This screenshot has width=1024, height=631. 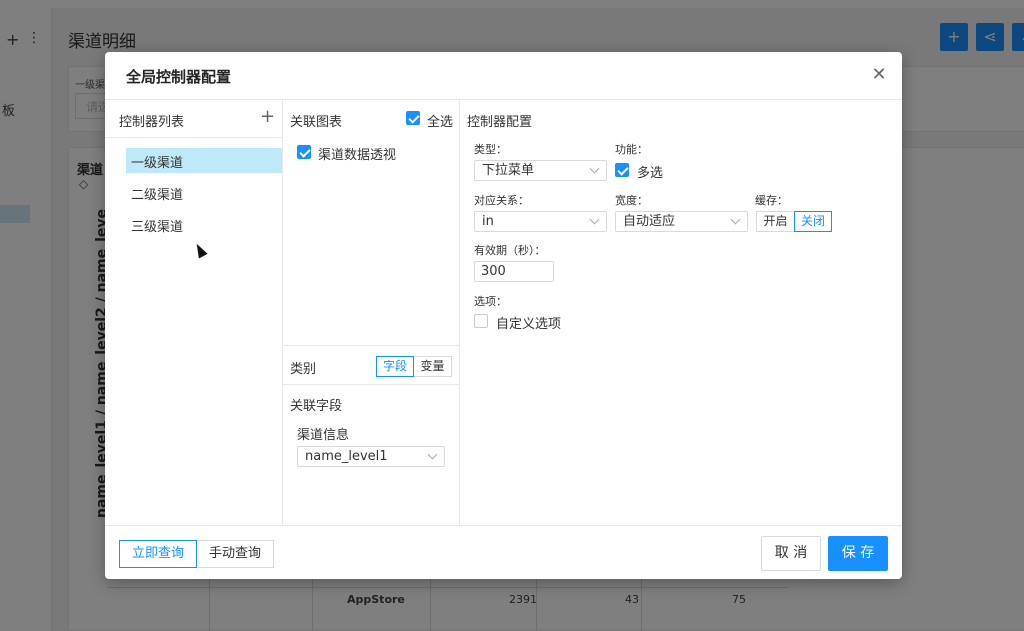 What do you see at coordinates (858, 553) in the screenshot?
I see `save-button: 保 存` at bounding box center [858, 553].